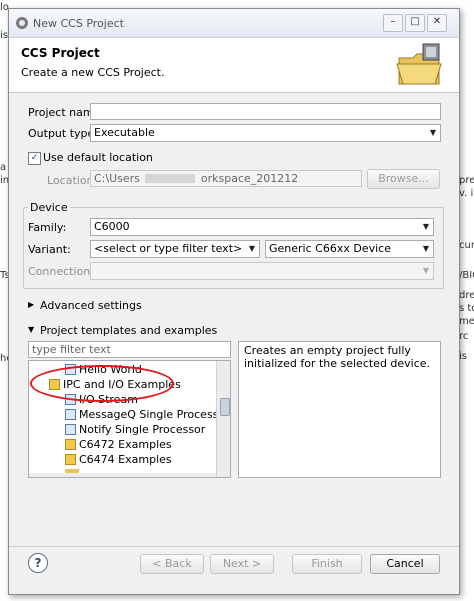 The height and width of the screenshot is (601, 474). Describe the element at coordinates (466, 295) in the screenshot. I see `background-text: dre` at that location.